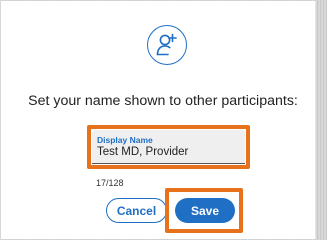 The image size is (327, 240). I want to click on add-user-icon, so click(167, 45).